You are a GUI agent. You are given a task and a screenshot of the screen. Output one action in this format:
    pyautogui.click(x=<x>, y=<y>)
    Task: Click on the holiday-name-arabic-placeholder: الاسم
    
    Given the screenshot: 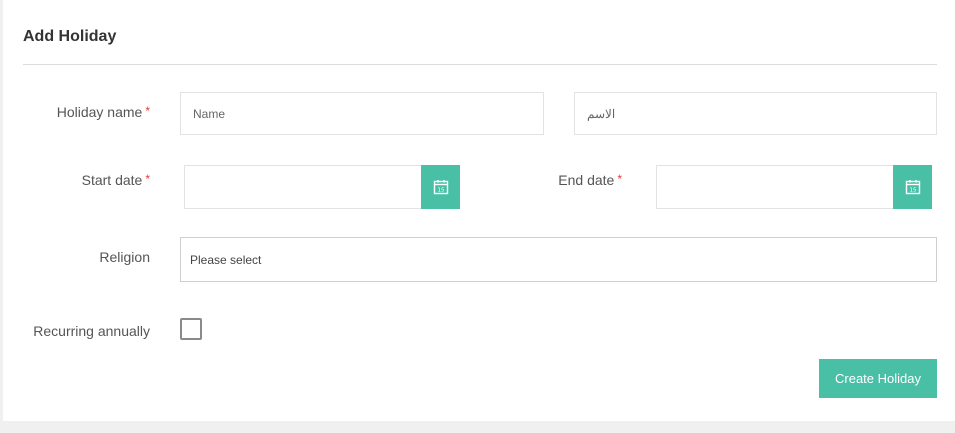 What is the action you would take?
    pyautogui.click(x=601, y=113)
    